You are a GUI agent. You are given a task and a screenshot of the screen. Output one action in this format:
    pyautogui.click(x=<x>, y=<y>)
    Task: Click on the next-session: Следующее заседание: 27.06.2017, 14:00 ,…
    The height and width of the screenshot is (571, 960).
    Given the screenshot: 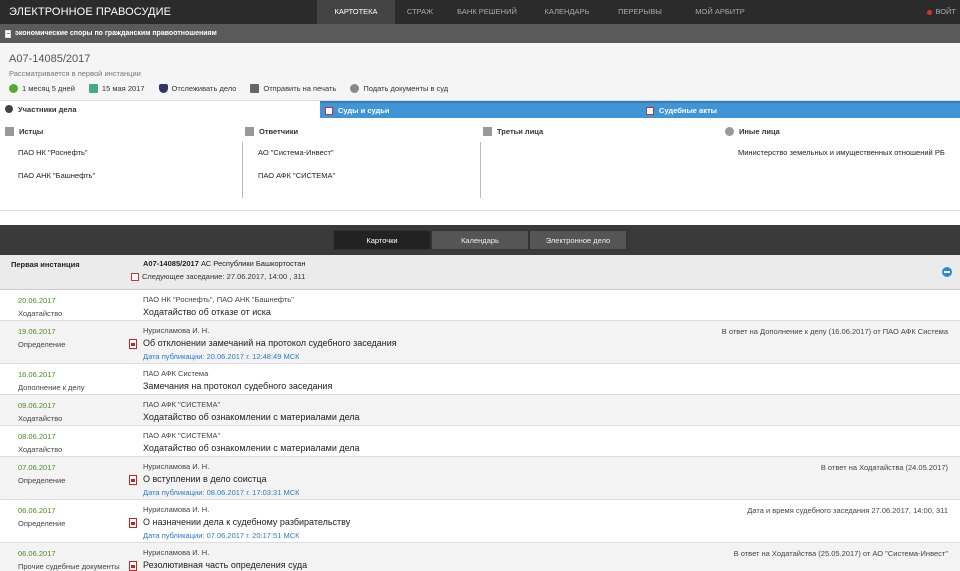 What is the action you would take?
    pyautogui.click(x=218, y=276)
    